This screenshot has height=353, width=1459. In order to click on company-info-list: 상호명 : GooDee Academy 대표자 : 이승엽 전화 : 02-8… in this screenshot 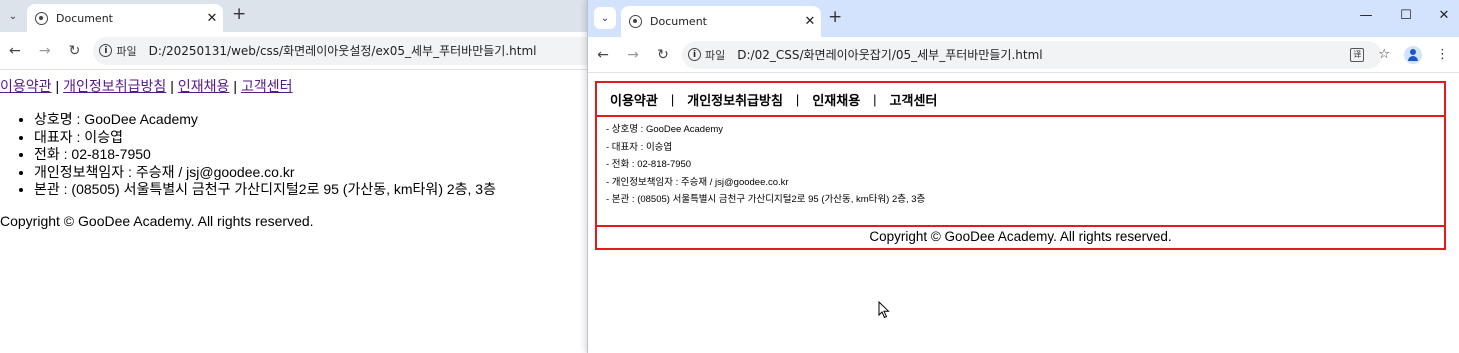, I will do `click(300, 155)`.